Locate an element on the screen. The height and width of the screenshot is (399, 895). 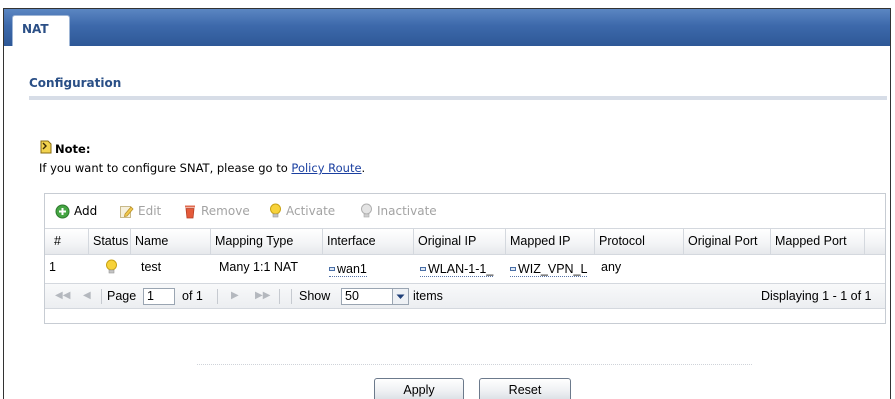
cell-protocol: any is located at coordinates (611, 267).